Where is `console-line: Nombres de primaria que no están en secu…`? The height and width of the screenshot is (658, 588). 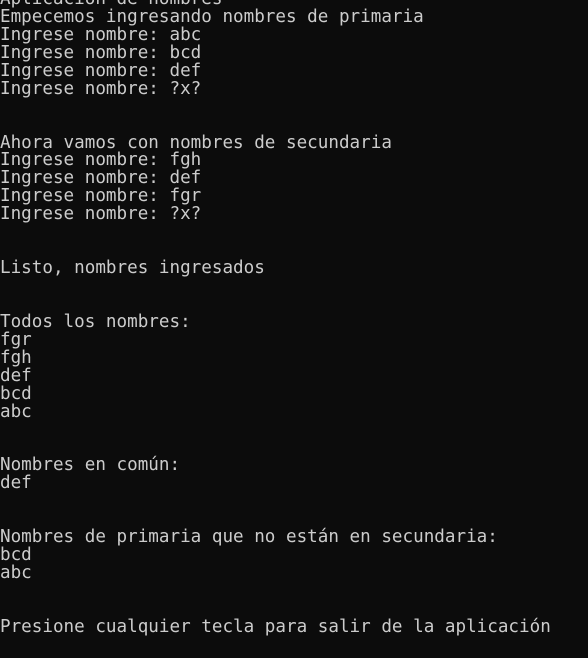
console-line: Nombres de primaria que no están en secu… is located at coordinates (249, 537).